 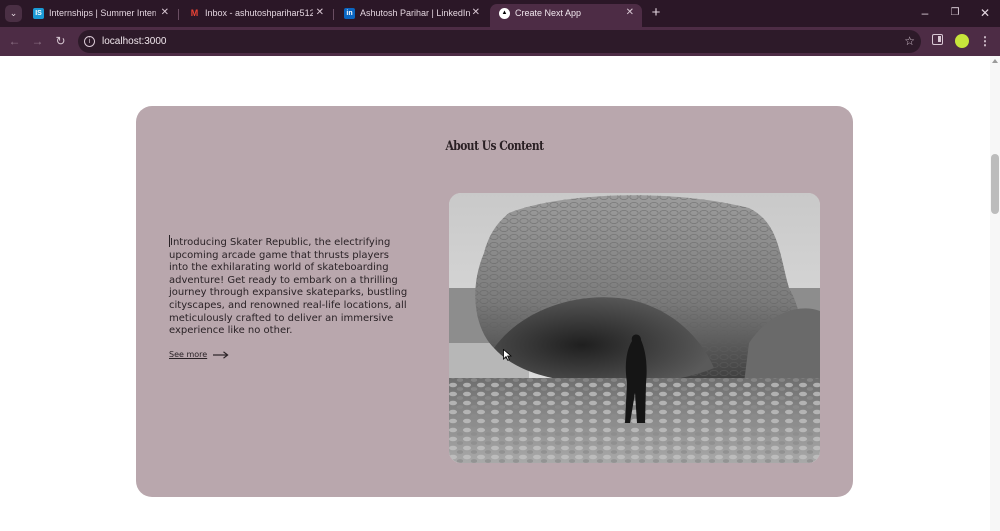 I want to click on see-more-label: See more, so click(x=188, y=354).